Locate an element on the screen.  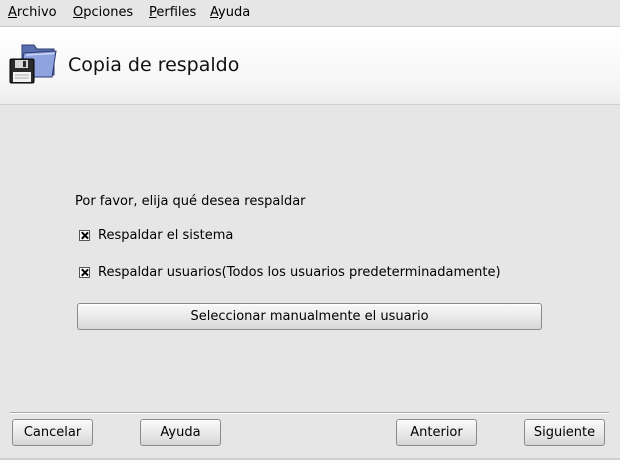
footer-separator is located at coordinates (309, 413).